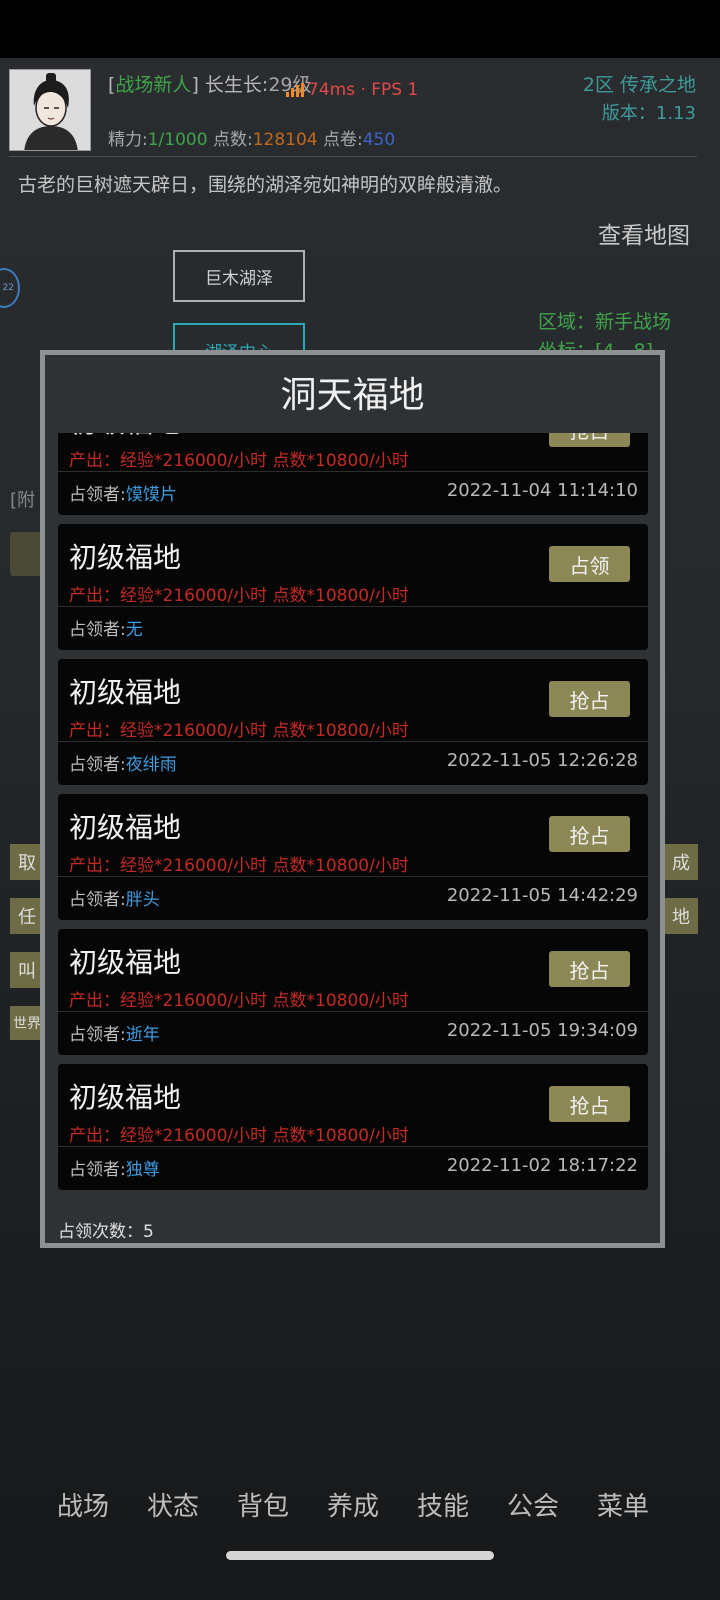 The width and height of the screenshot is (720, 1600). What do you see at coordinates (542, 1030) in the screenshot?
I see `occupied-time: 2022-11-05 19:34:09` at bounding box center [542, 1030].